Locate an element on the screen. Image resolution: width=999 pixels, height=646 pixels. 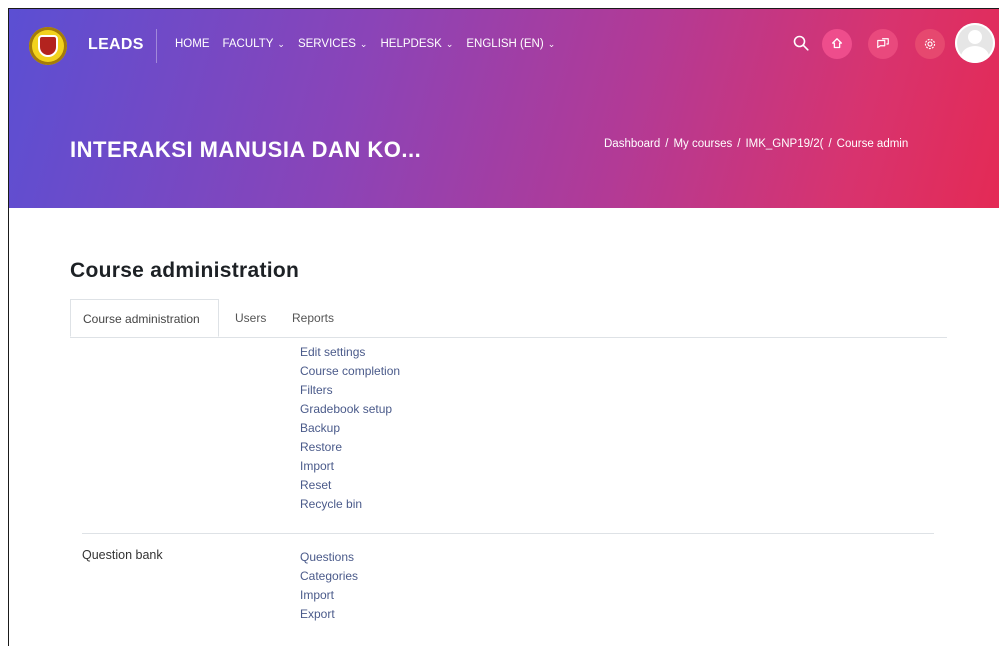
nav-helpdesk-label: HELPDESK is located at coordinates (411, 44).